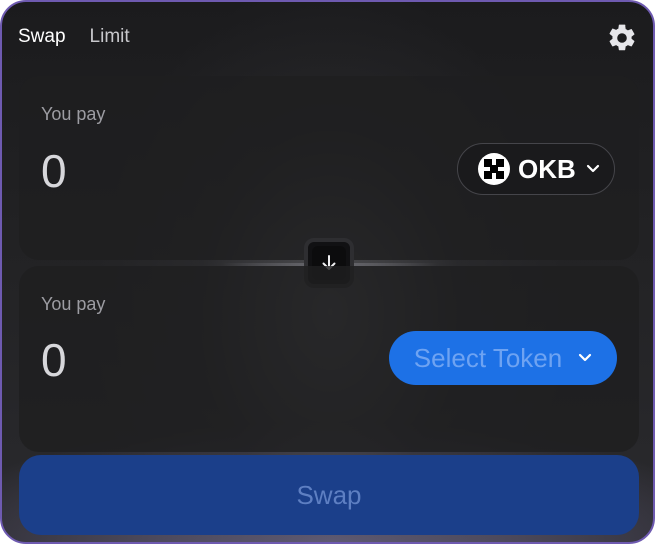 The width and height of the screenshot is (655, 544). I want to click on pay-label: You pay, so click(73, 114).